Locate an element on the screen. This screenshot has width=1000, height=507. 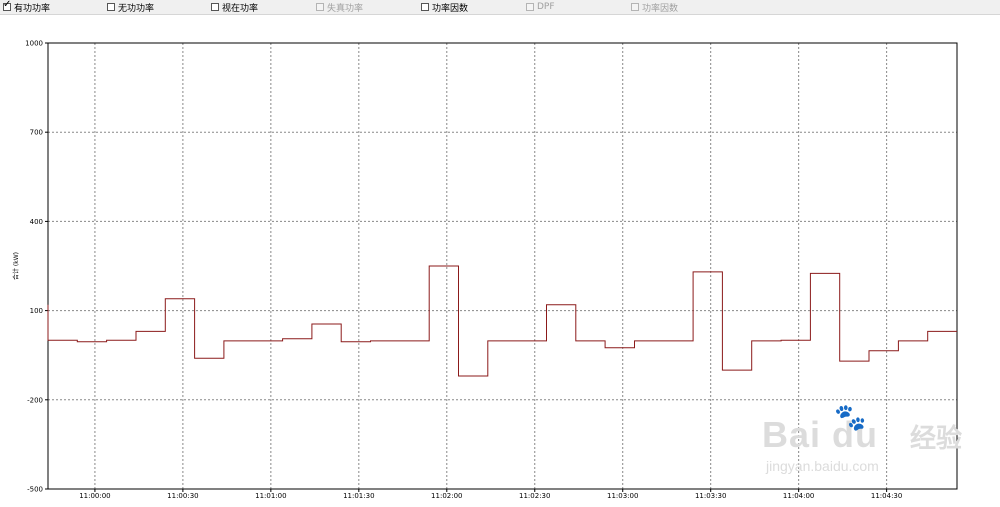
baidu-watermark: Bai du 🐾 经验 jingyan.baidu.com is located at coordinates (877, 444).